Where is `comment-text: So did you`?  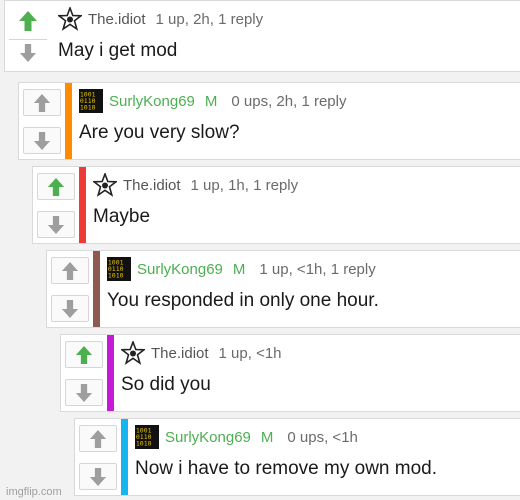
comment-text: So did you is located at coordinates (166, 384).